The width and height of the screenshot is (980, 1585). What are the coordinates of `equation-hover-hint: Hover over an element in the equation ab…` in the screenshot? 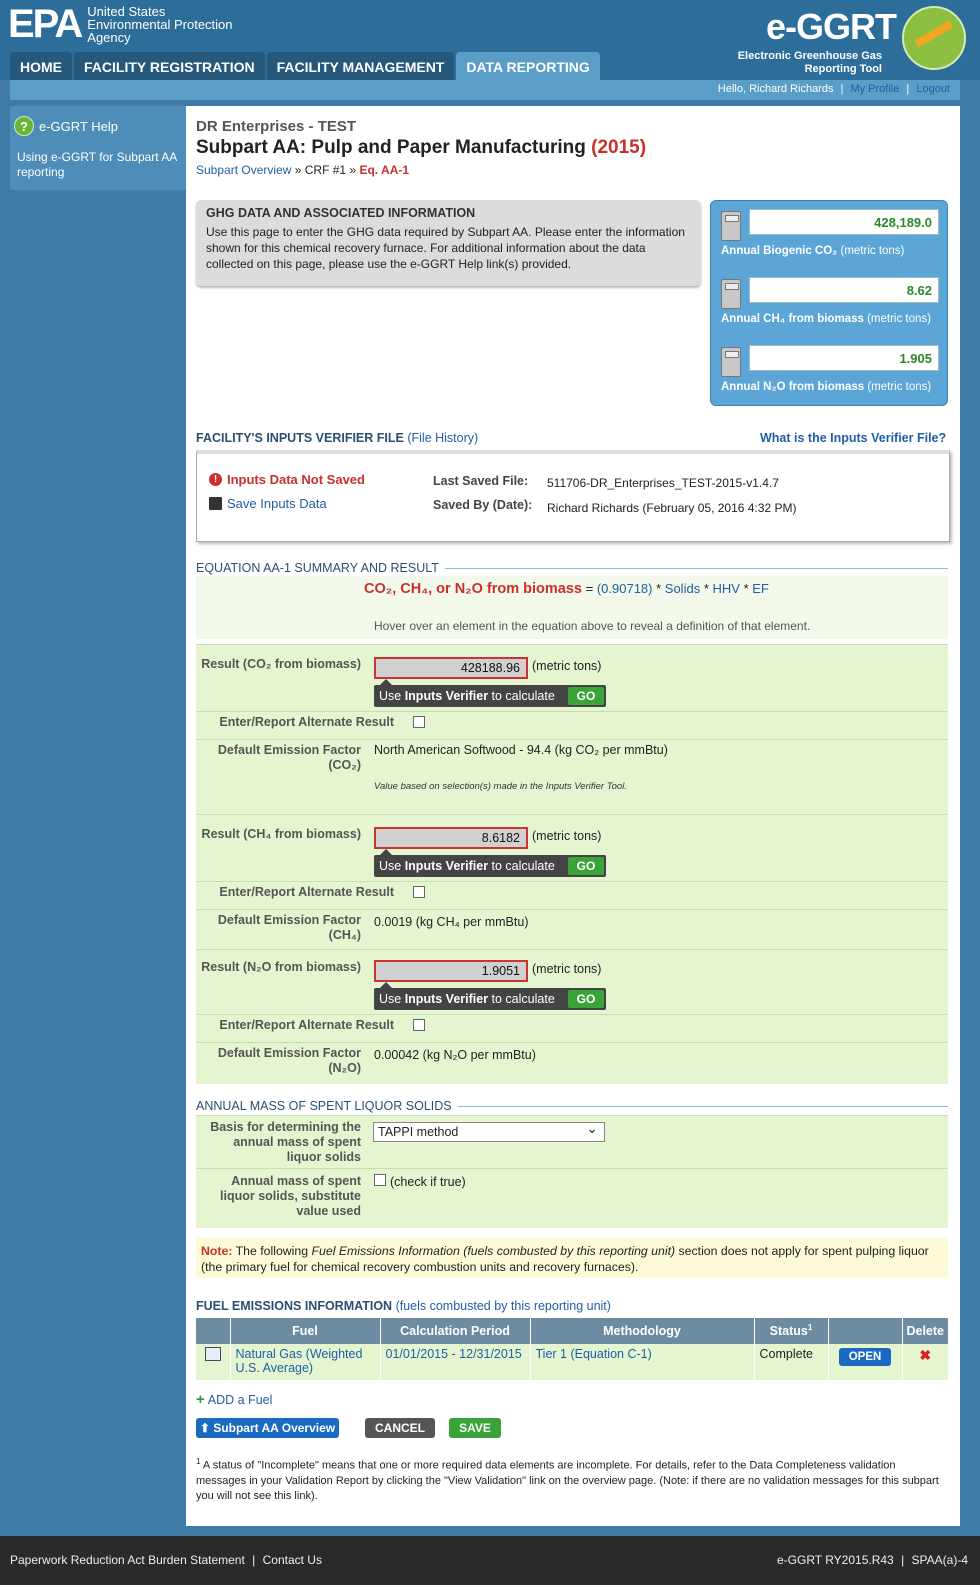 It's located at (592, 626).